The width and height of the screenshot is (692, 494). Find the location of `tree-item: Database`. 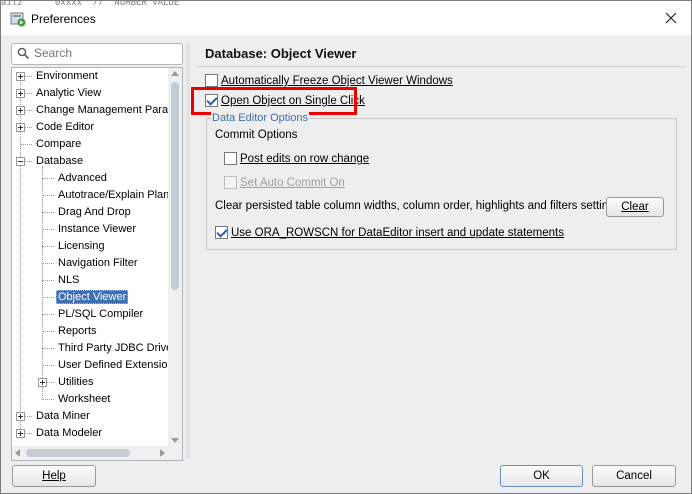

tree-item: Database is located at coordinates (59, 161).